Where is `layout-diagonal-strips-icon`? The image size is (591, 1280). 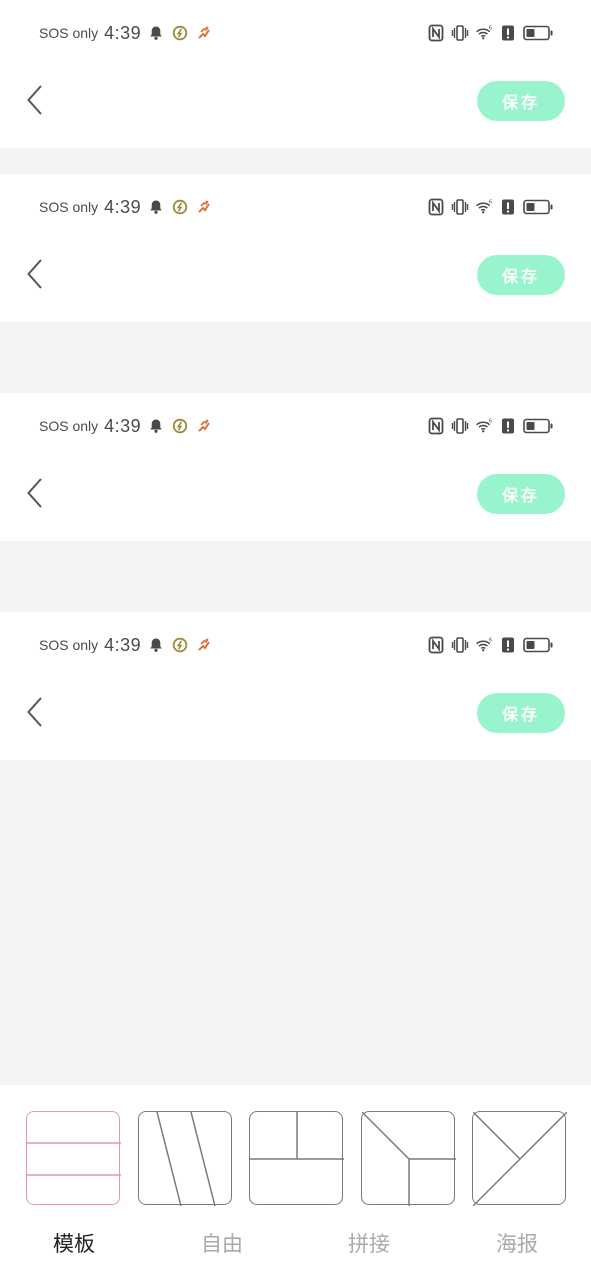
layout-diagonal-strips-icon is located at coordinates (185, 1158).